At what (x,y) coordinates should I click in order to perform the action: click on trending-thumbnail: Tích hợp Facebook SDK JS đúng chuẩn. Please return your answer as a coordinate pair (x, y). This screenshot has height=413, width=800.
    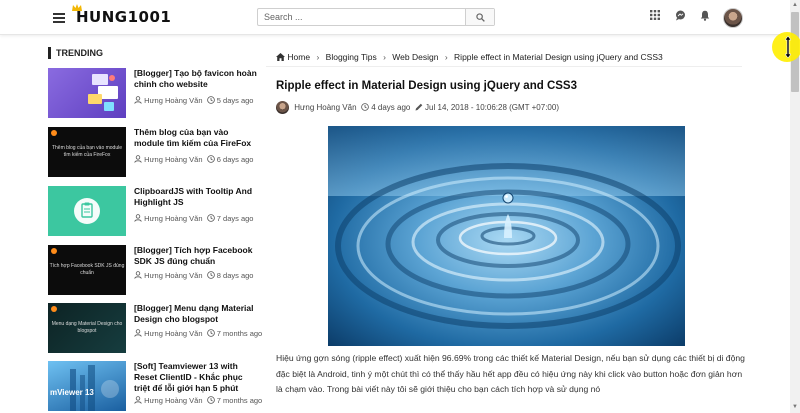
    Looking at the image, I should click on (87, 270).